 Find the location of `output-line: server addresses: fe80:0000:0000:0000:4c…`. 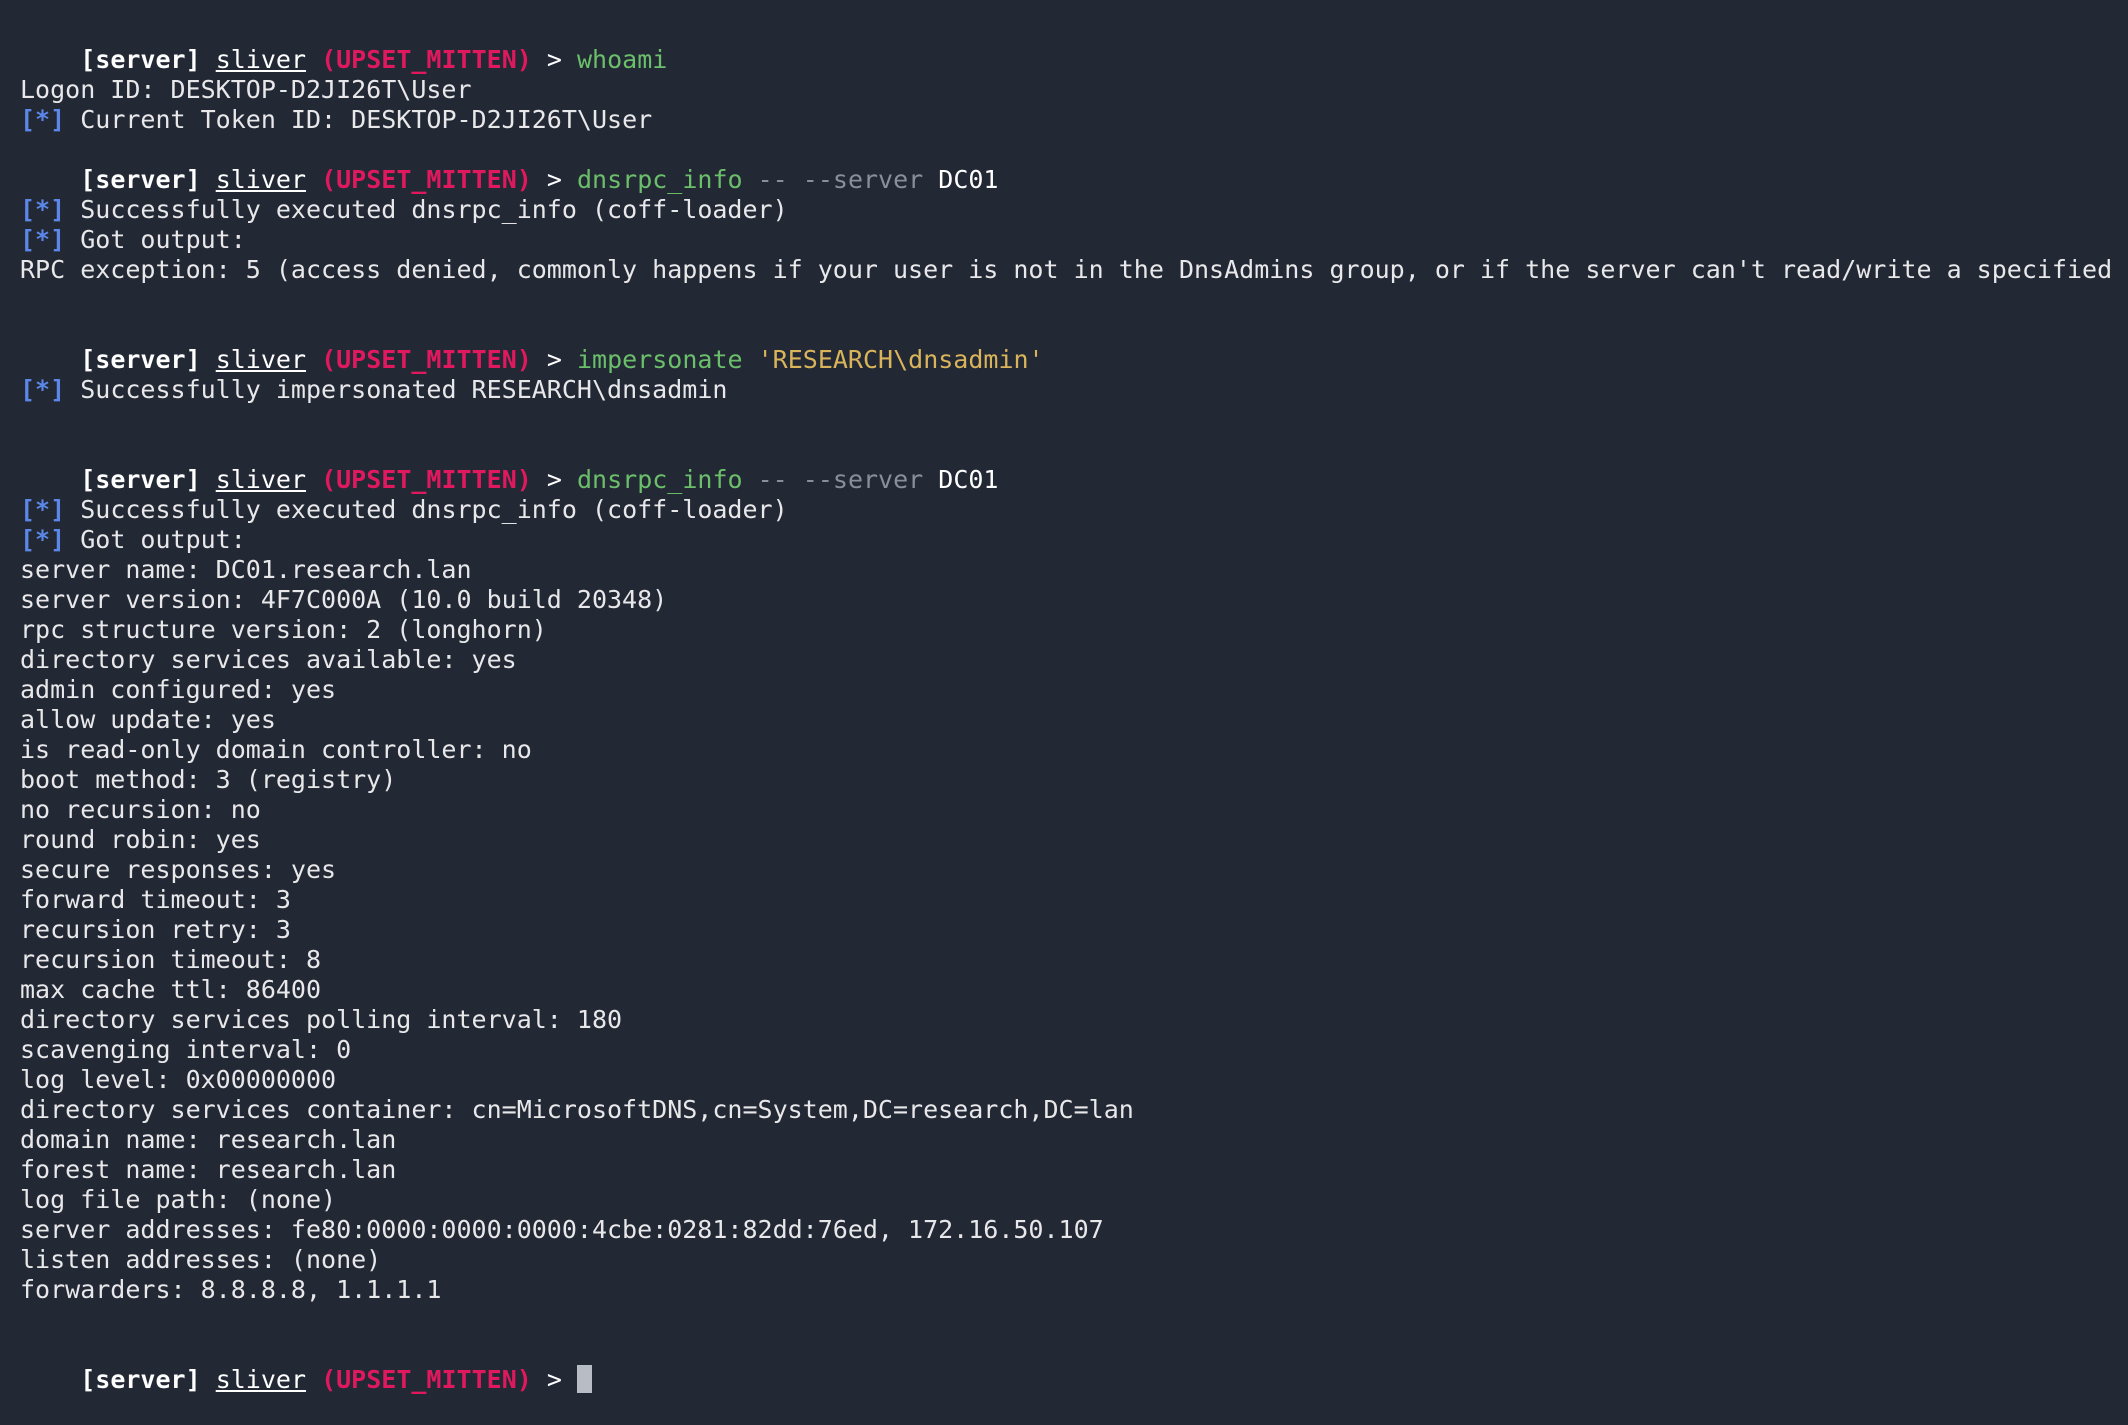

output-line: server addresses: fe80:0000:0000:0000:4c… is located at coordinates (562, 1229).